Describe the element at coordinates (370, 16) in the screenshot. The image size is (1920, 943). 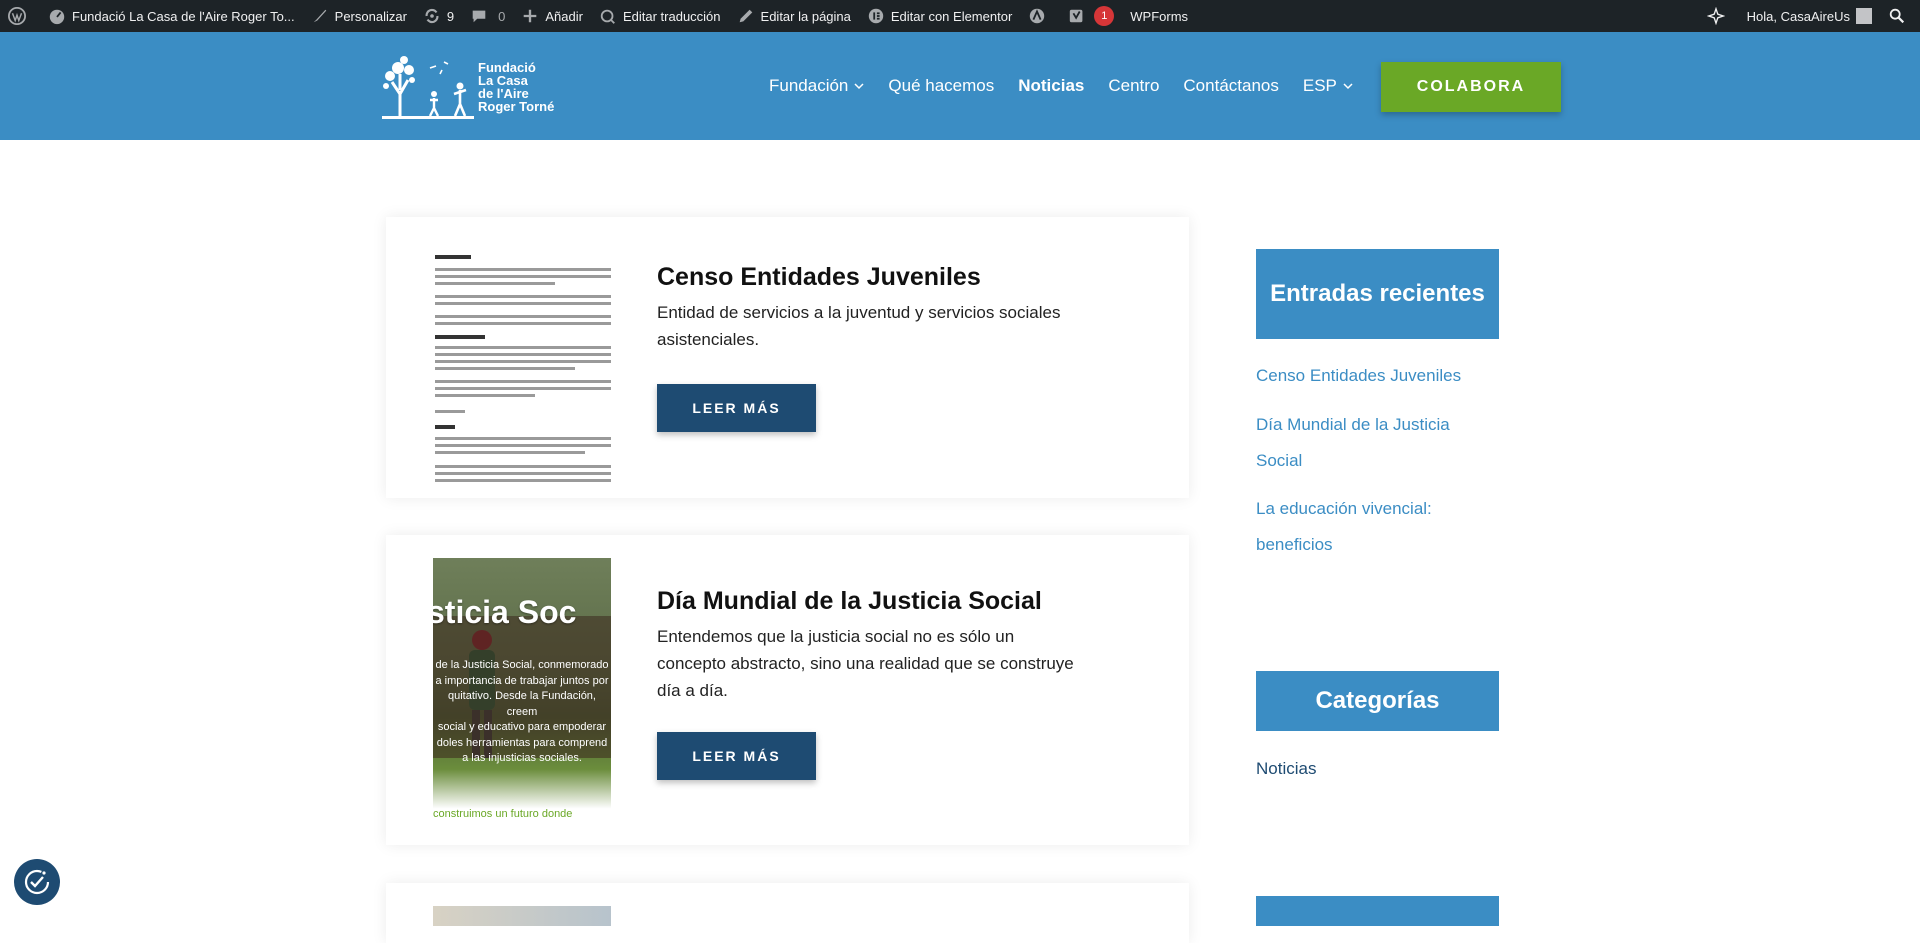
I see `customize-label: Personalizar` at that location.